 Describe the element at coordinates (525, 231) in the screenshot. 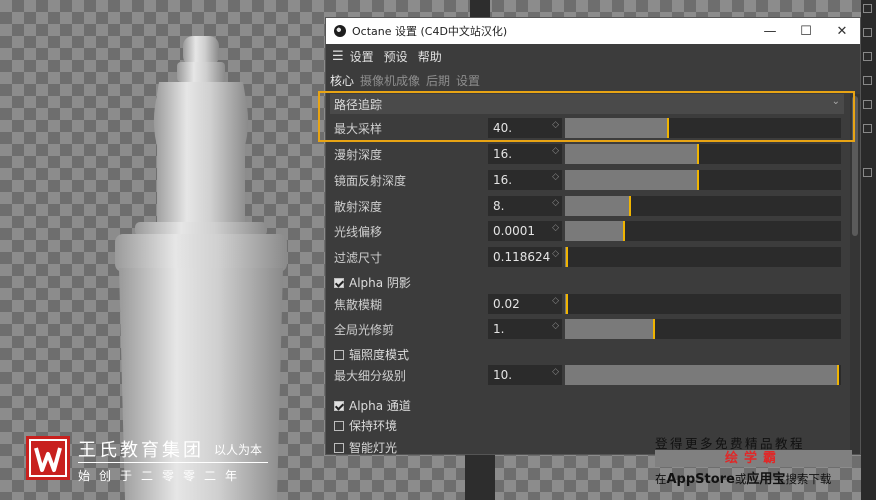

I see `ray-epsilon-field: 0.0001 ◇` at that location.